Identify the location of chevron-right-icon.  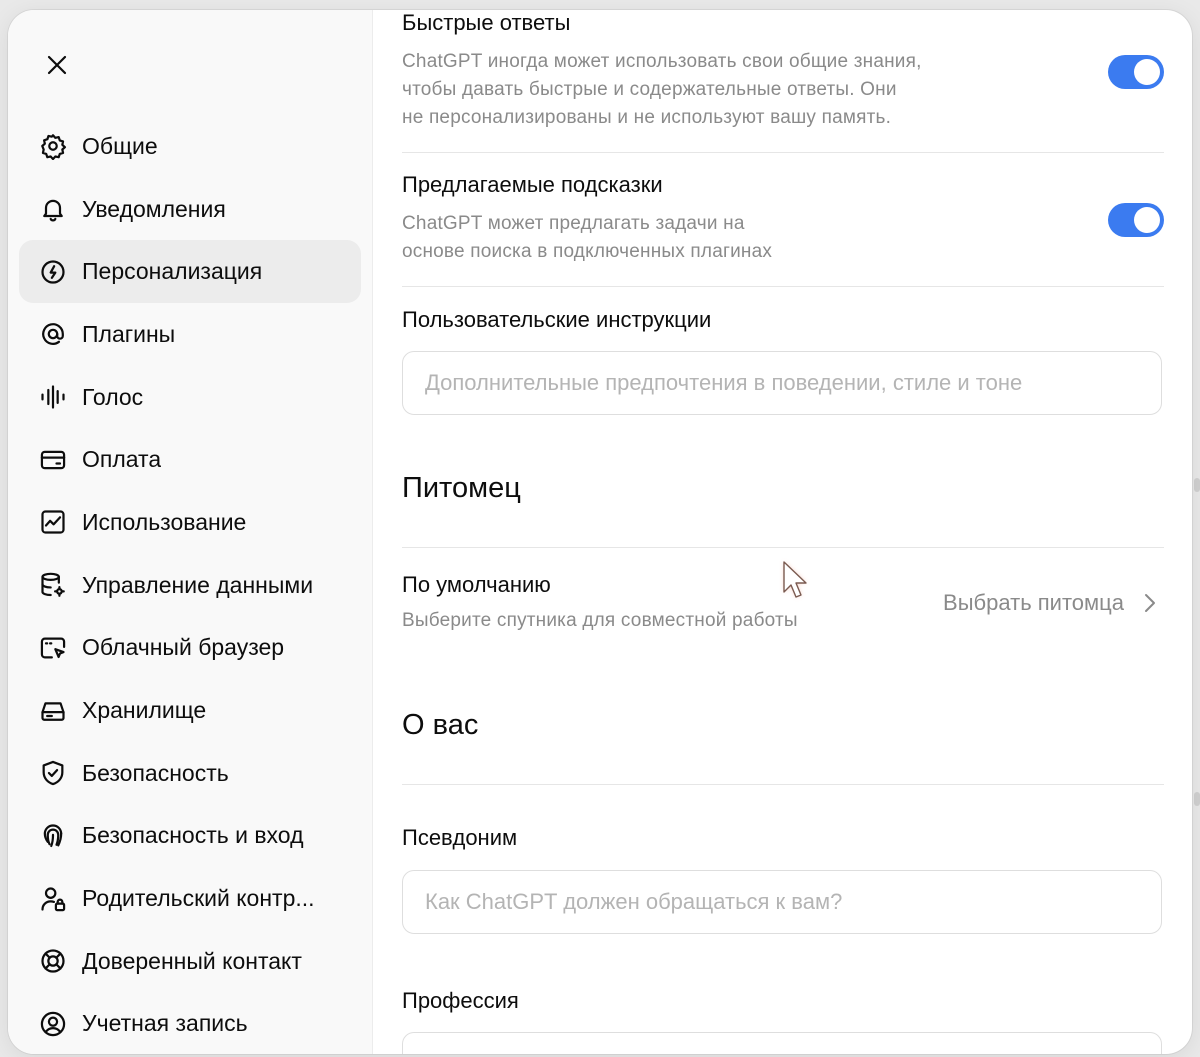
(1150, 603).